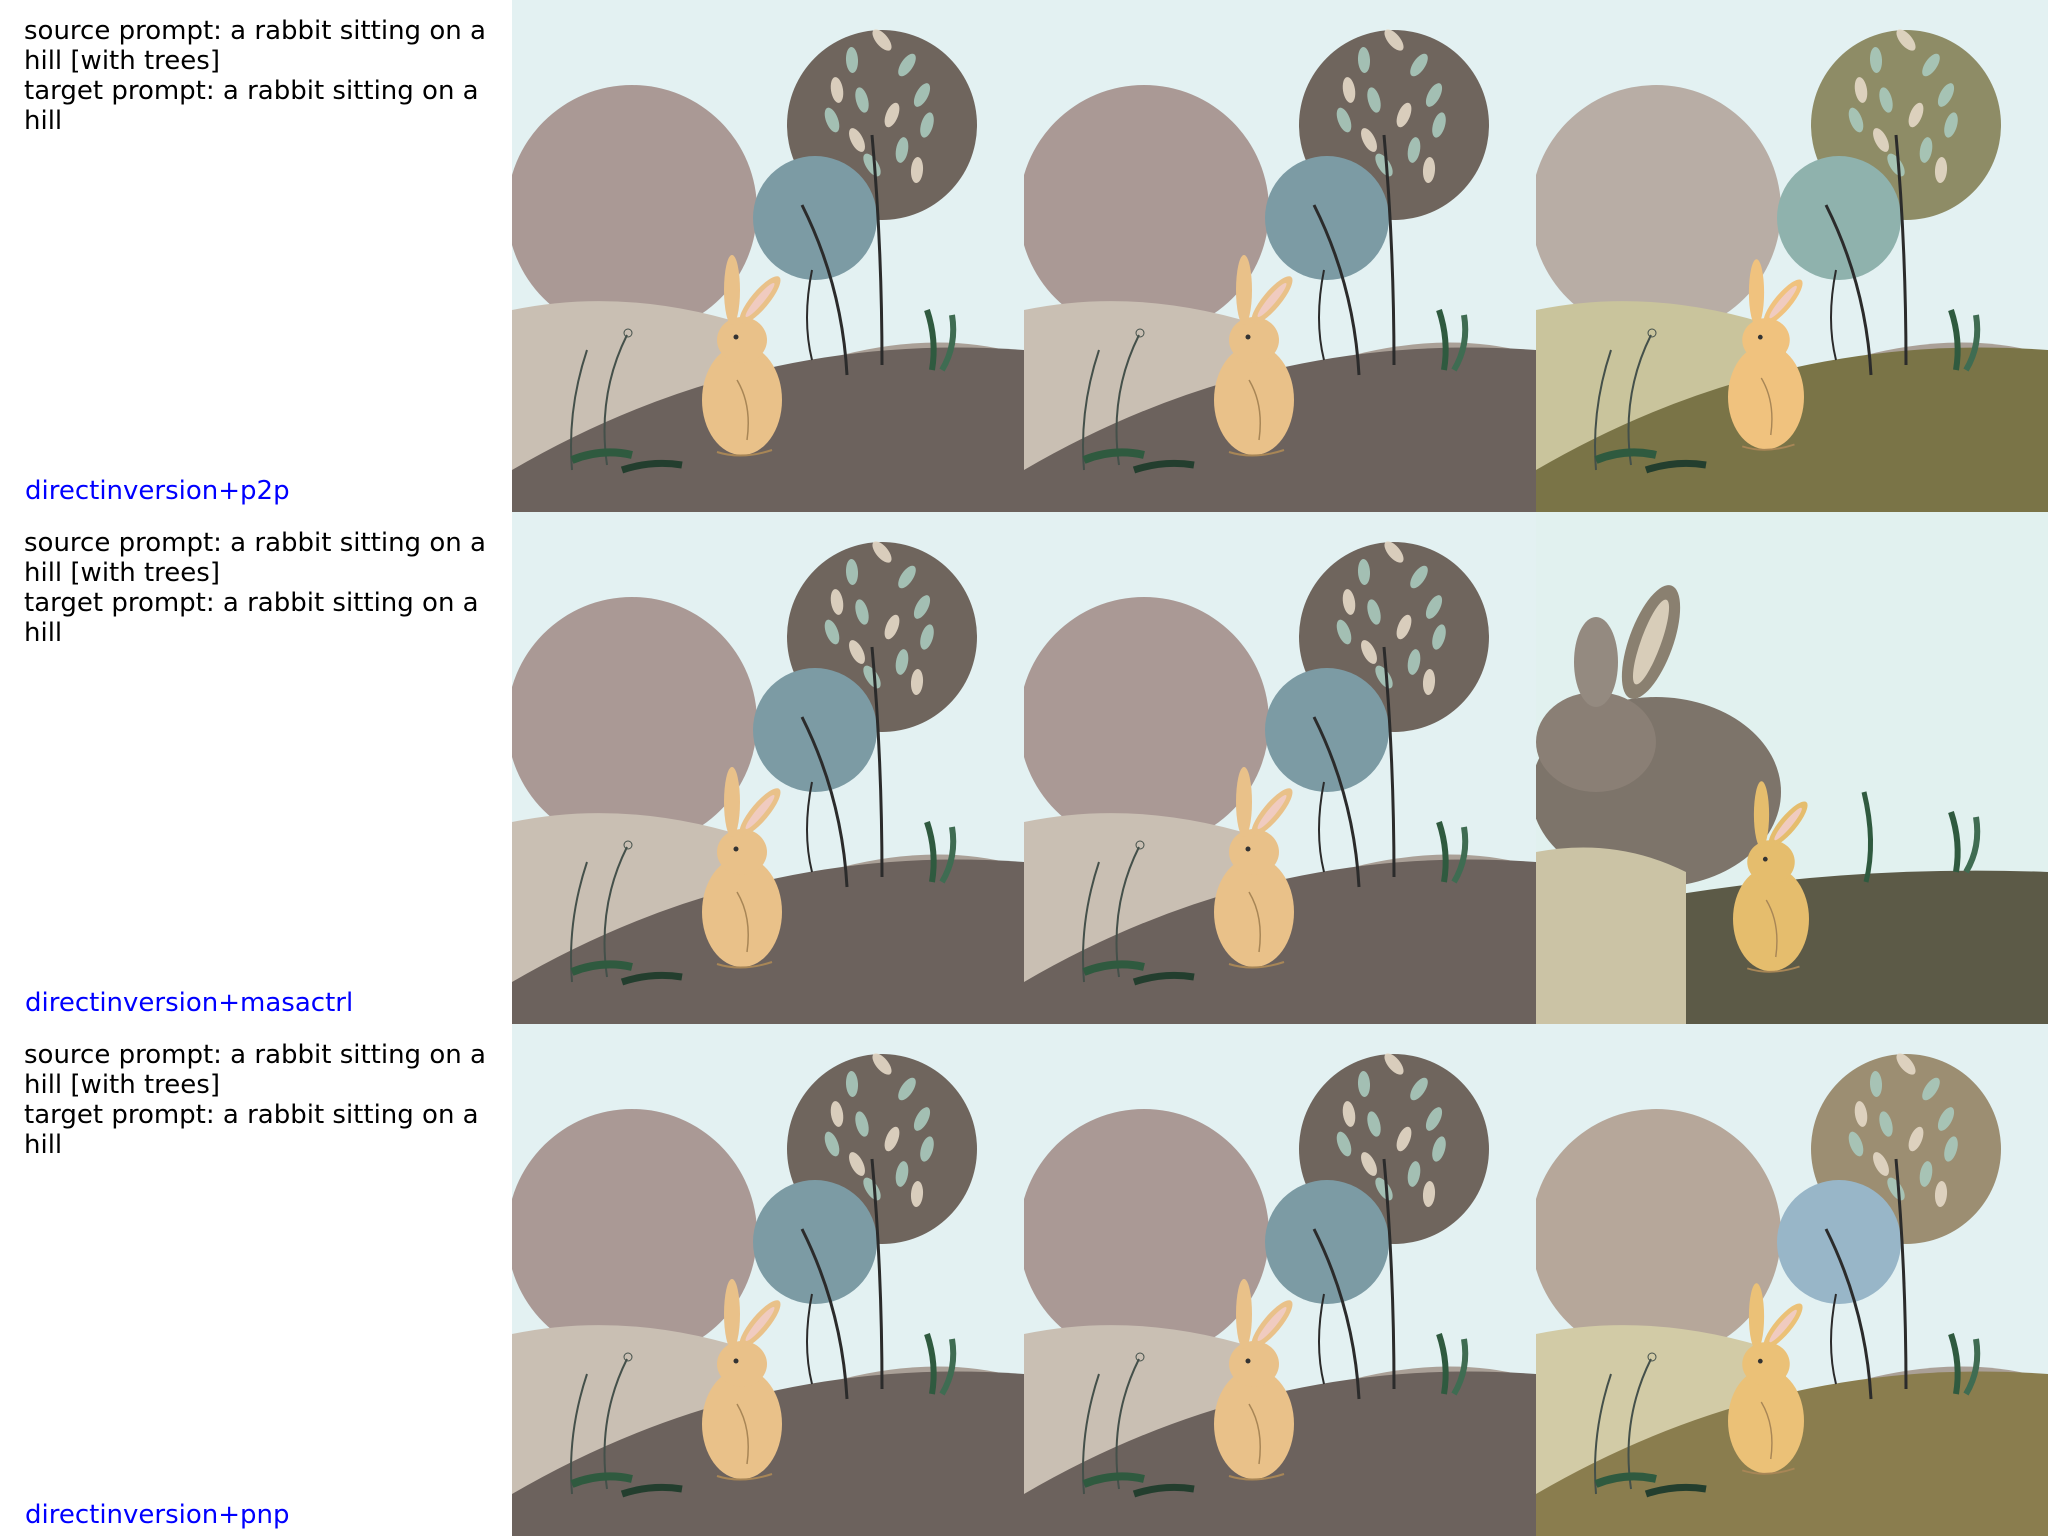 This screenshot has height=1536, width=2048. I want to click on method-name: directinversion+p2p, so click(157, 491).